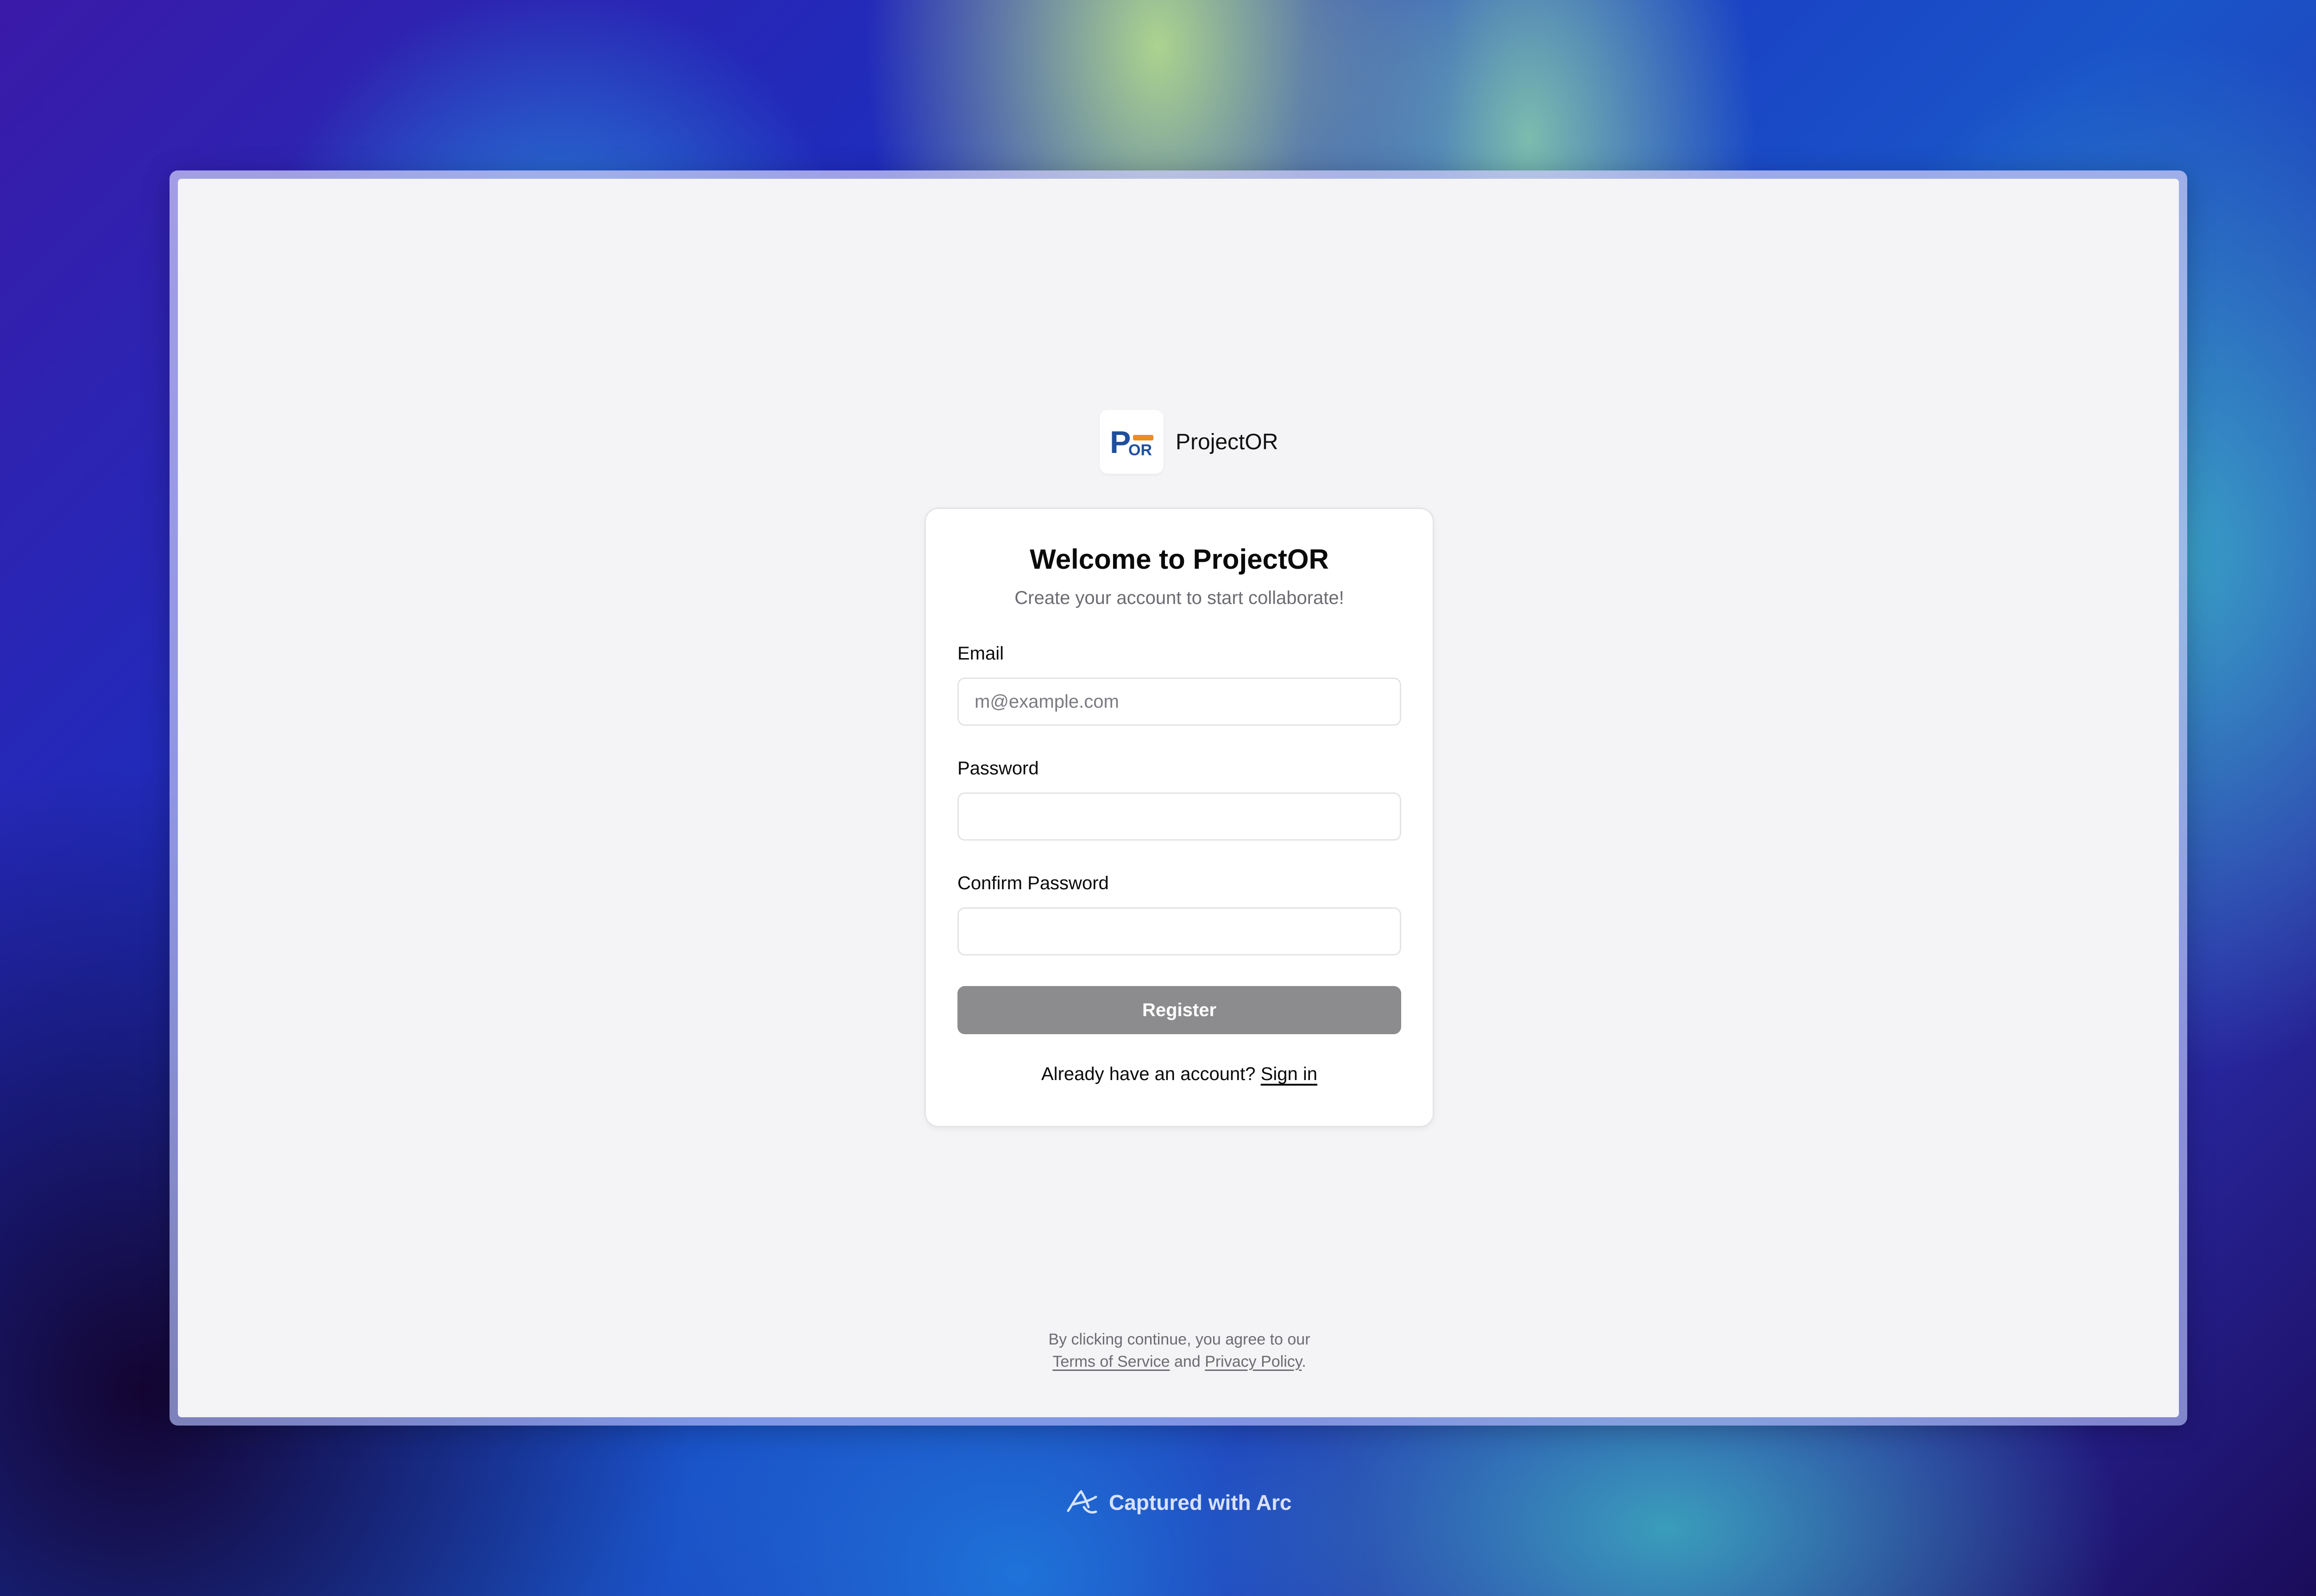 The width and height of the screenshot is (2316, 1596). Describe the element at coordinates (1179, 931) in the screenshot. I see `confirm-password-input` at that location.